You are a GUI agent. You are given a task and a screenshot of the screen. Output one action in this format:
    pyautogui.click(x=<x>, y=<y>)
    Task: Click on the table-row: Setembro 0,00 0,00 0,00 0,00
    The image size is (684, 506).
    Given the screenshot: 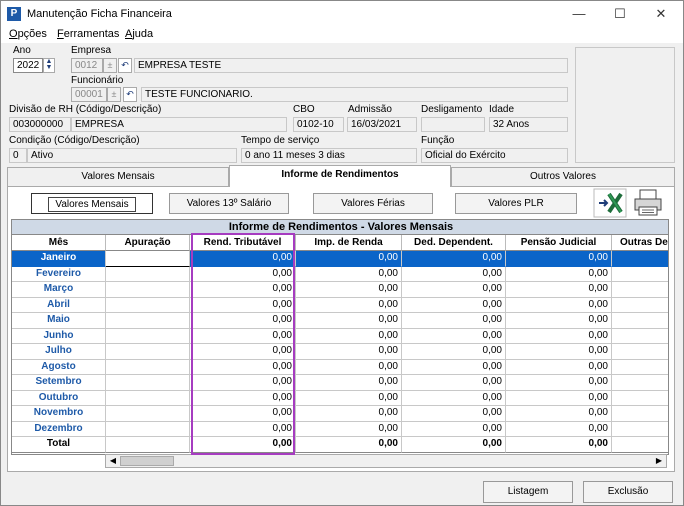 What is the action you would take?
    pyautogui.click(x=340, y=383)
    